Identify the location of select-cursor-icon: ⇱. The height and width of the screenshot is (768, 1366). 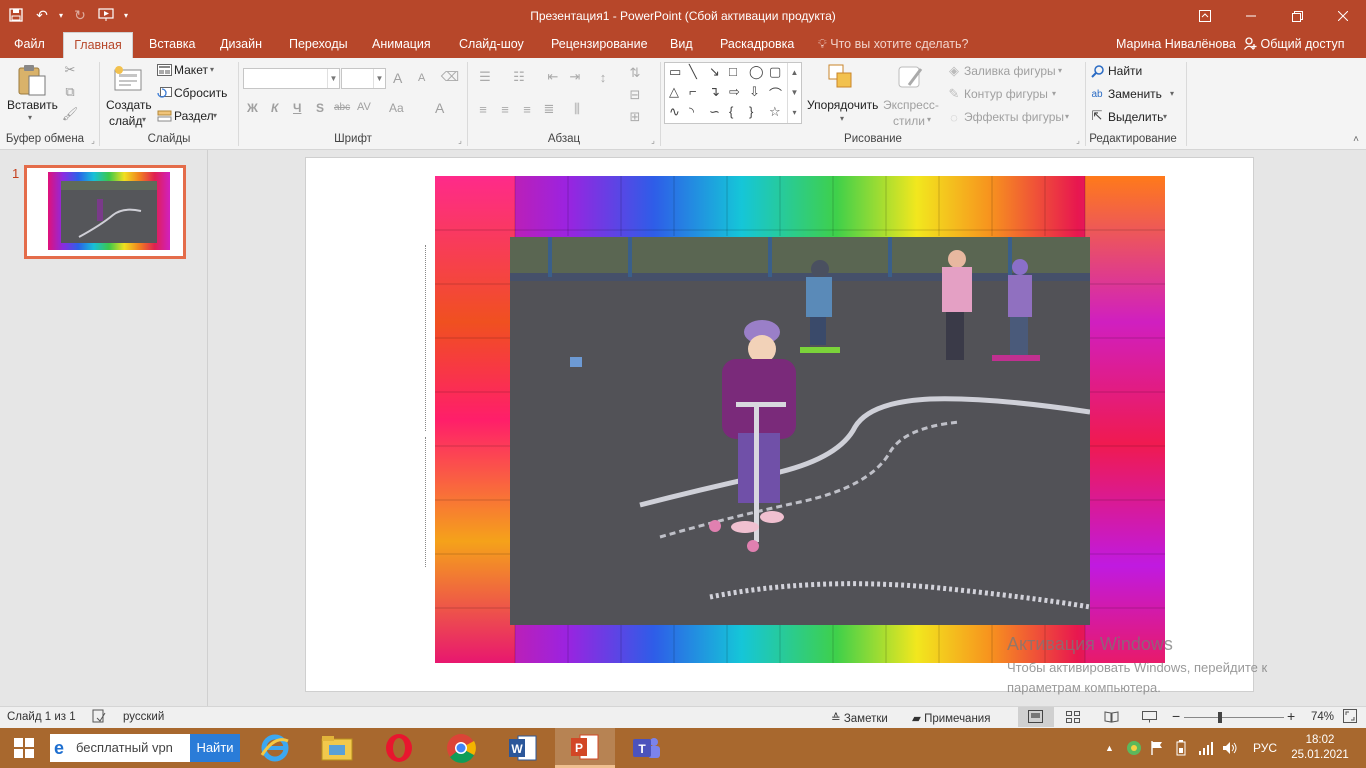
(1097, 116).